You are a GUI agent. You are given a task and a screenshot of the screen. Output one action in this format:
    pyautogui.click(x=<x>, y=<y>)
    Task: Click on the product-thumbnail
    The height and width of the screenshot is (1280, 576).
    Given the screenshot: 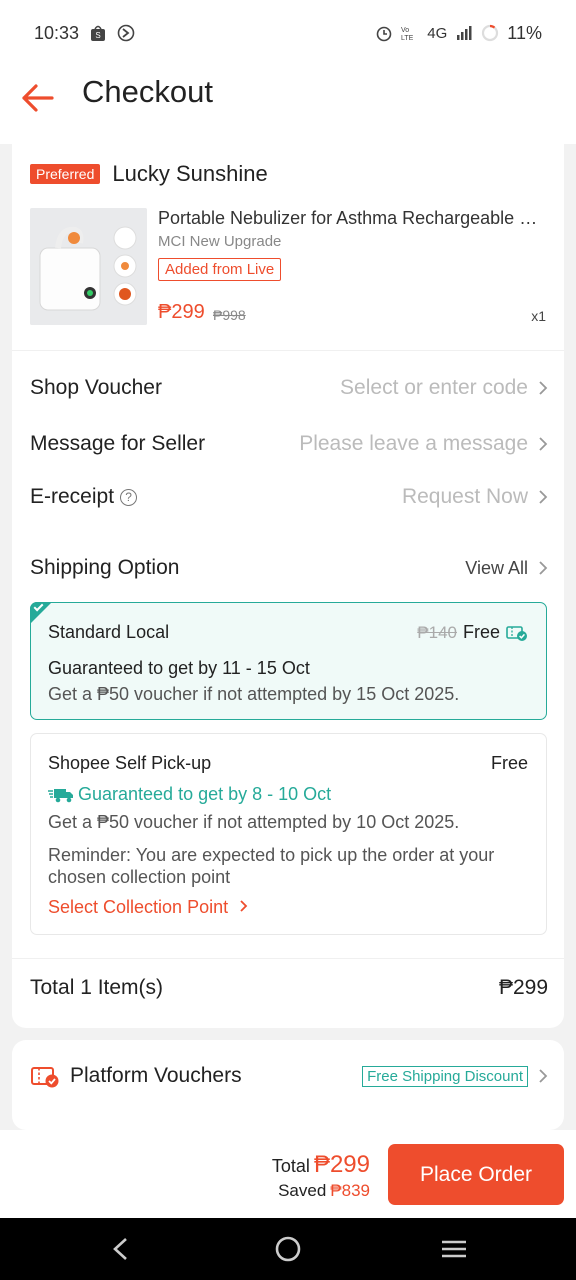 What is the action you would take?
    pyautogui.click(x=88, y=266)
    